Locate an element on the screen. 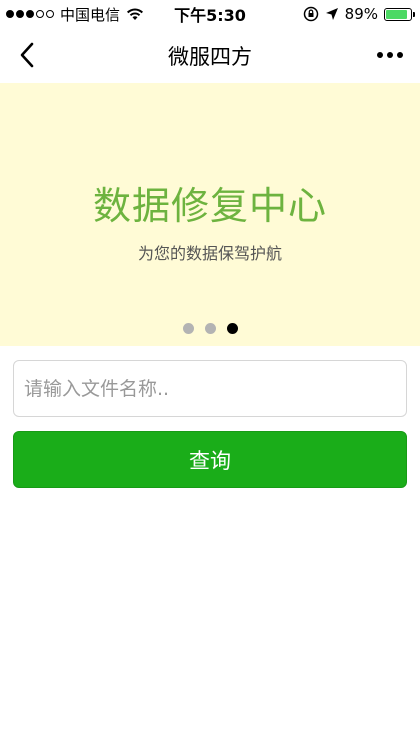 Image resolution: width=420 pixels, height=746 pixels. banner-title: 数据修复中心 is located at coordinates (209, 206).